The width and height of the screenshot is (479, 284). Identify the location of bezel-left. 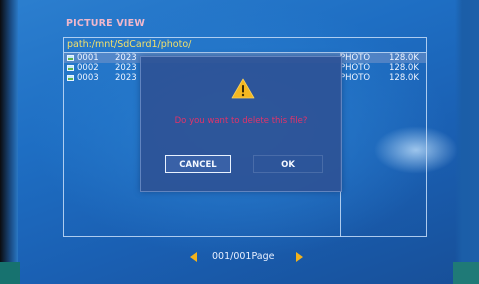
(9, 142).